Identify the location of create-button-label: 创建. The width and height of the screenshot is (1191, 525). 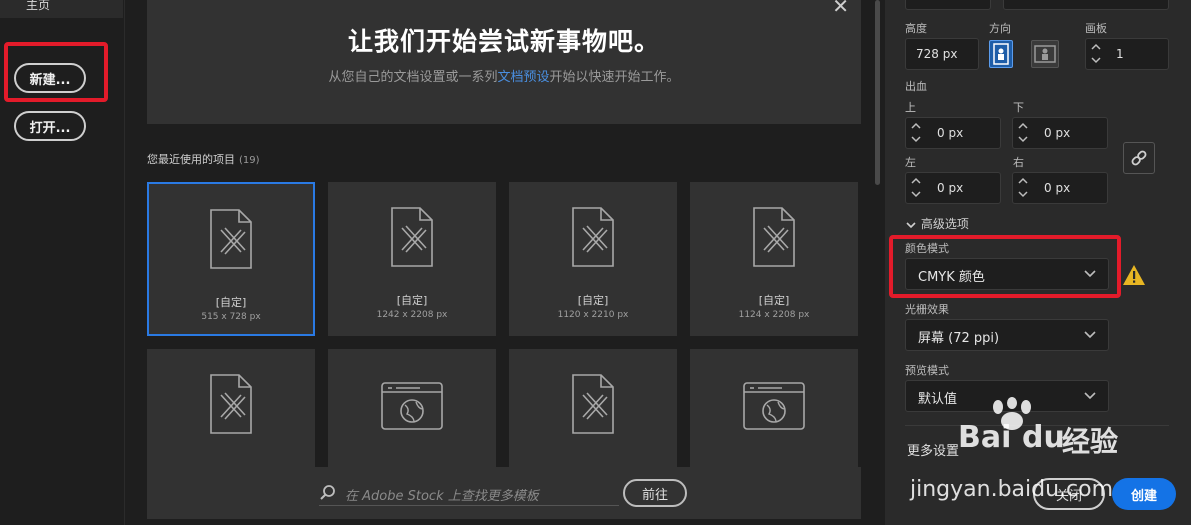
(1143, 496).